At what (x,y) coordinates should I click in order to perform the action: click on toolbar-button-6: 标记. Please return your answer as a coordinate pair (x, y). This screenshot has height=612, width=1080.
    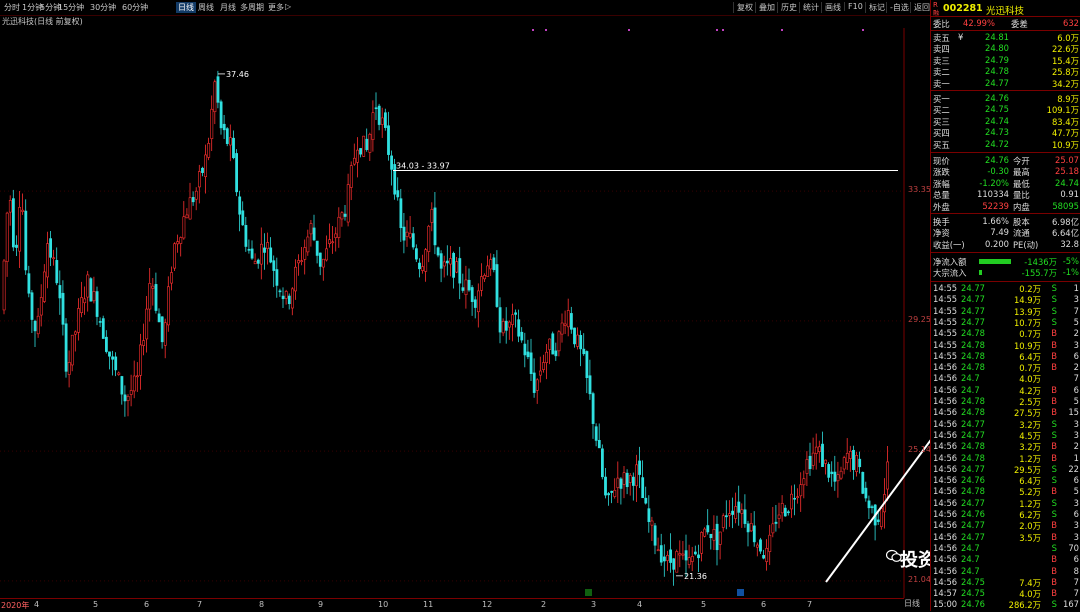
    Looking at the image, I should click on (875, 7).